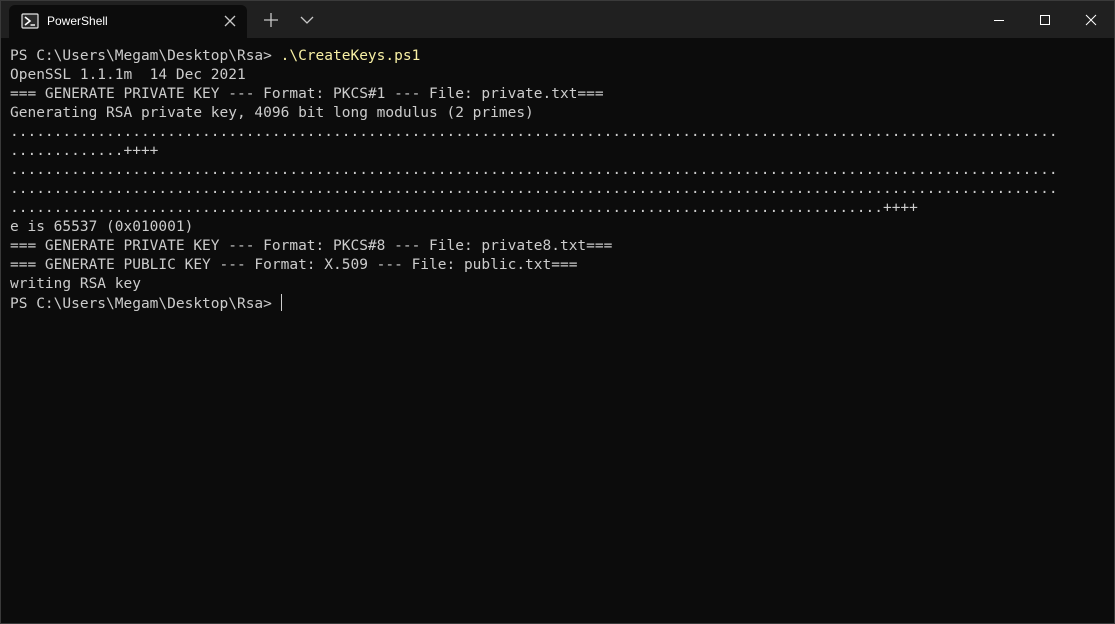  What do you see at coordinates (75, 284) in the screenshot?
I see `output-line: writing RSA key` at bounding box center [75, 284].